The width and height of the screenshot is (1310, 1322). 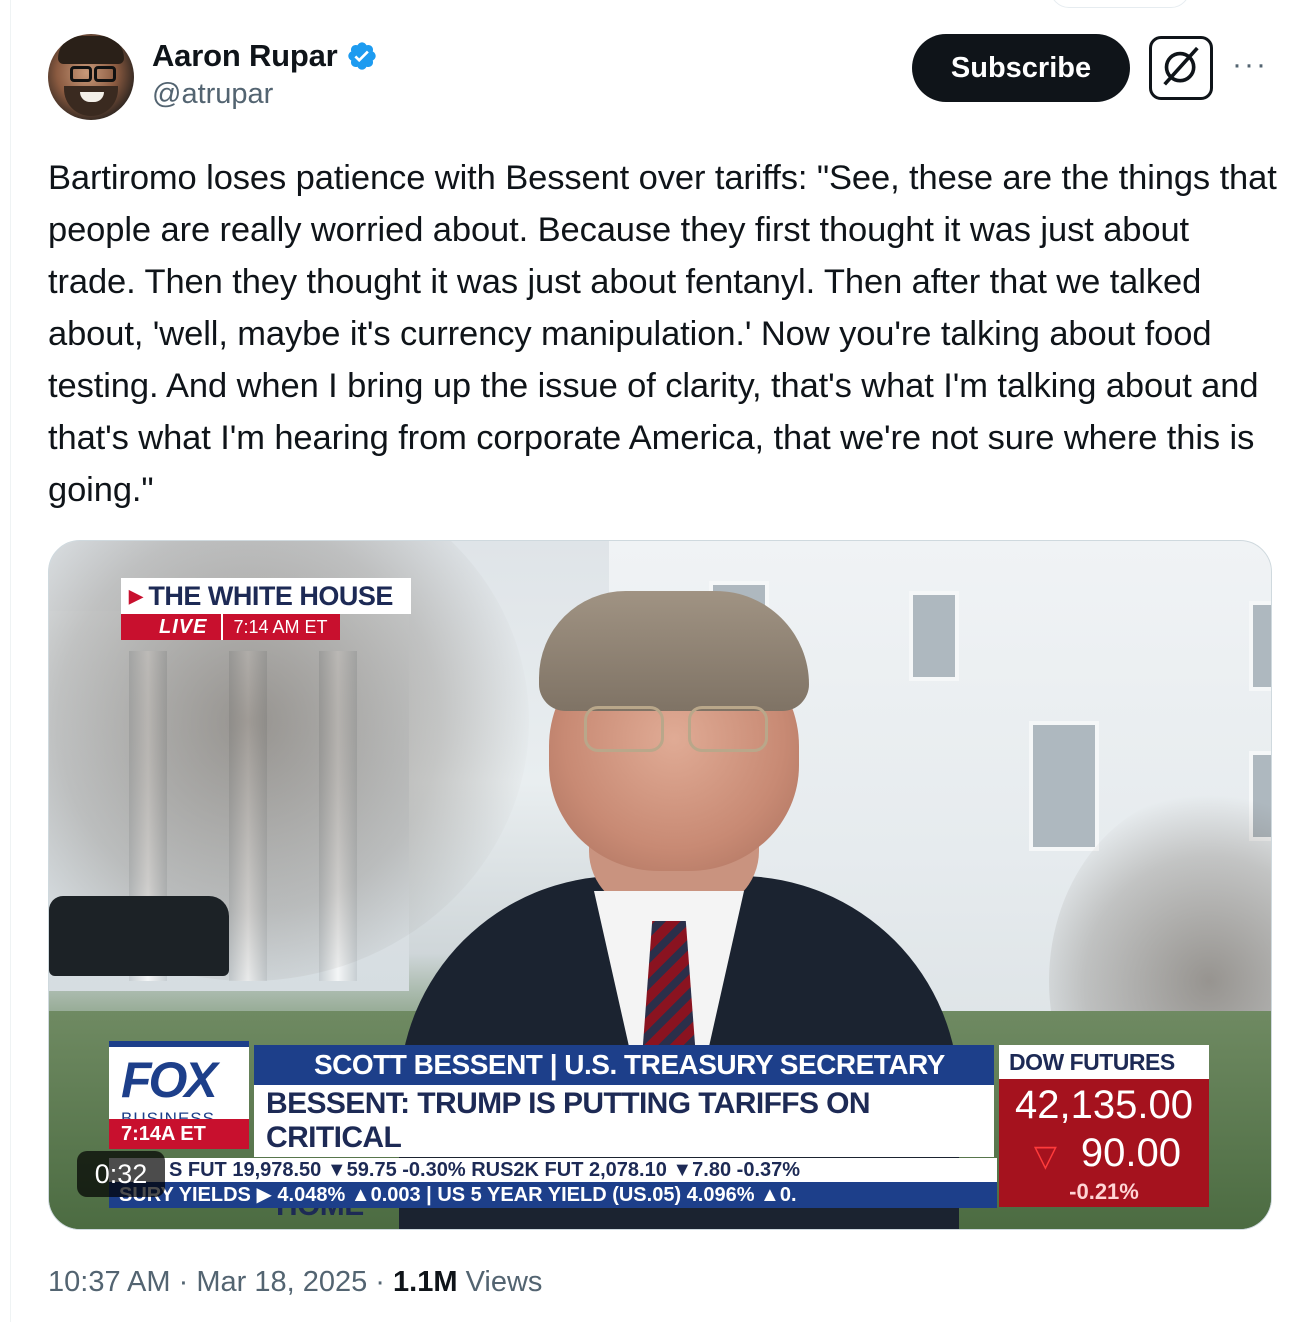 I want to click on dow-futures-box: DOW FUTURES 42,135.00 ▽ 90.00 -0.21%, so click(x=1104, y=1126).